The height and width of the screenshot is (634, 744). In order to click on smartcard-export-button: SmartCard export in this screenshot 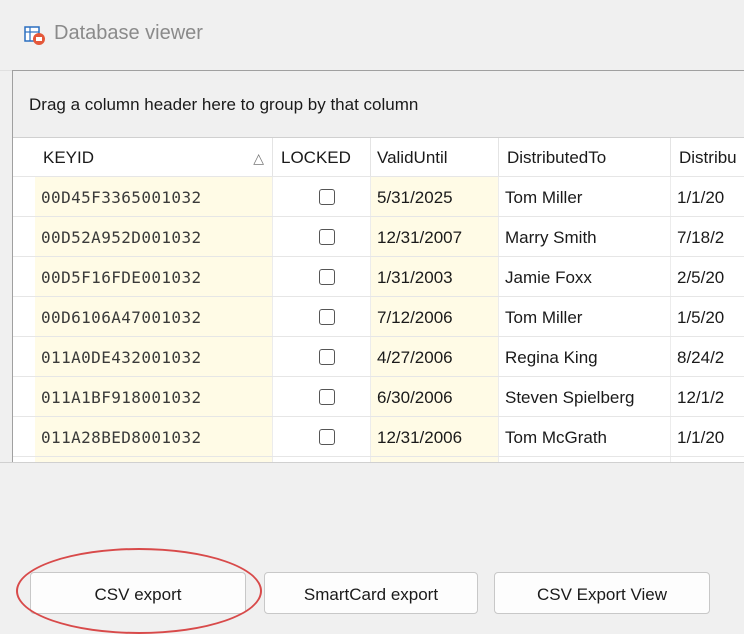, I will do `click(371, 593)`.